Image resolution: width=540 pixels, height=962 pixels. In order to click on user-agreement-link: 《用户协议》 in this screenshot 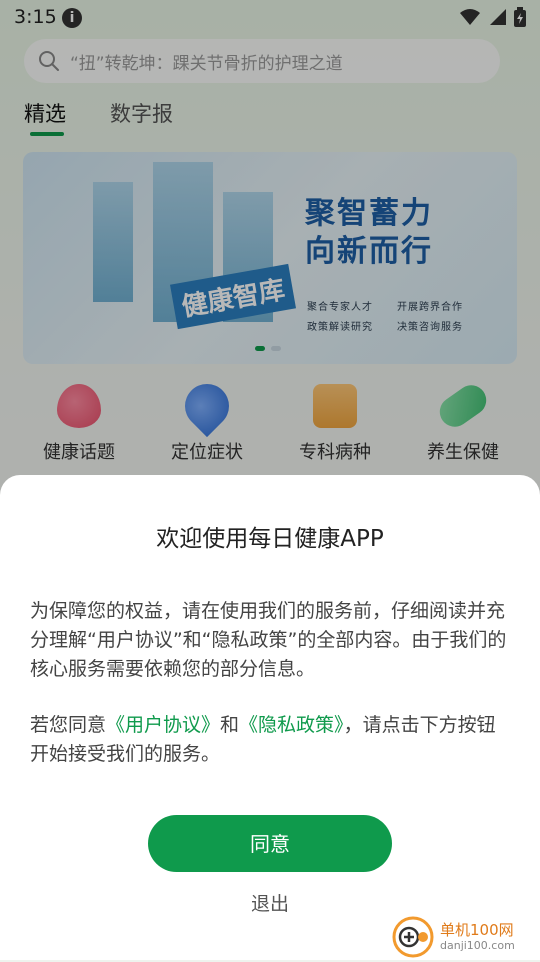, I will do `click(163, 725)`.